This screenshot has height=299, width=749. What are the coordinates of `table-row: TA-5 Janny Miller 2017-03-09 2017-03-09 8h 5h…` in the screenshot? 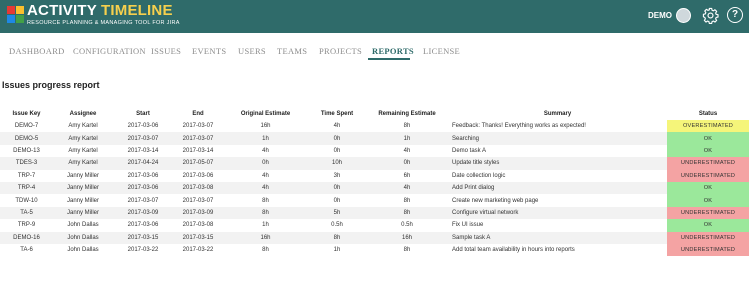 It's located at (374, 213).